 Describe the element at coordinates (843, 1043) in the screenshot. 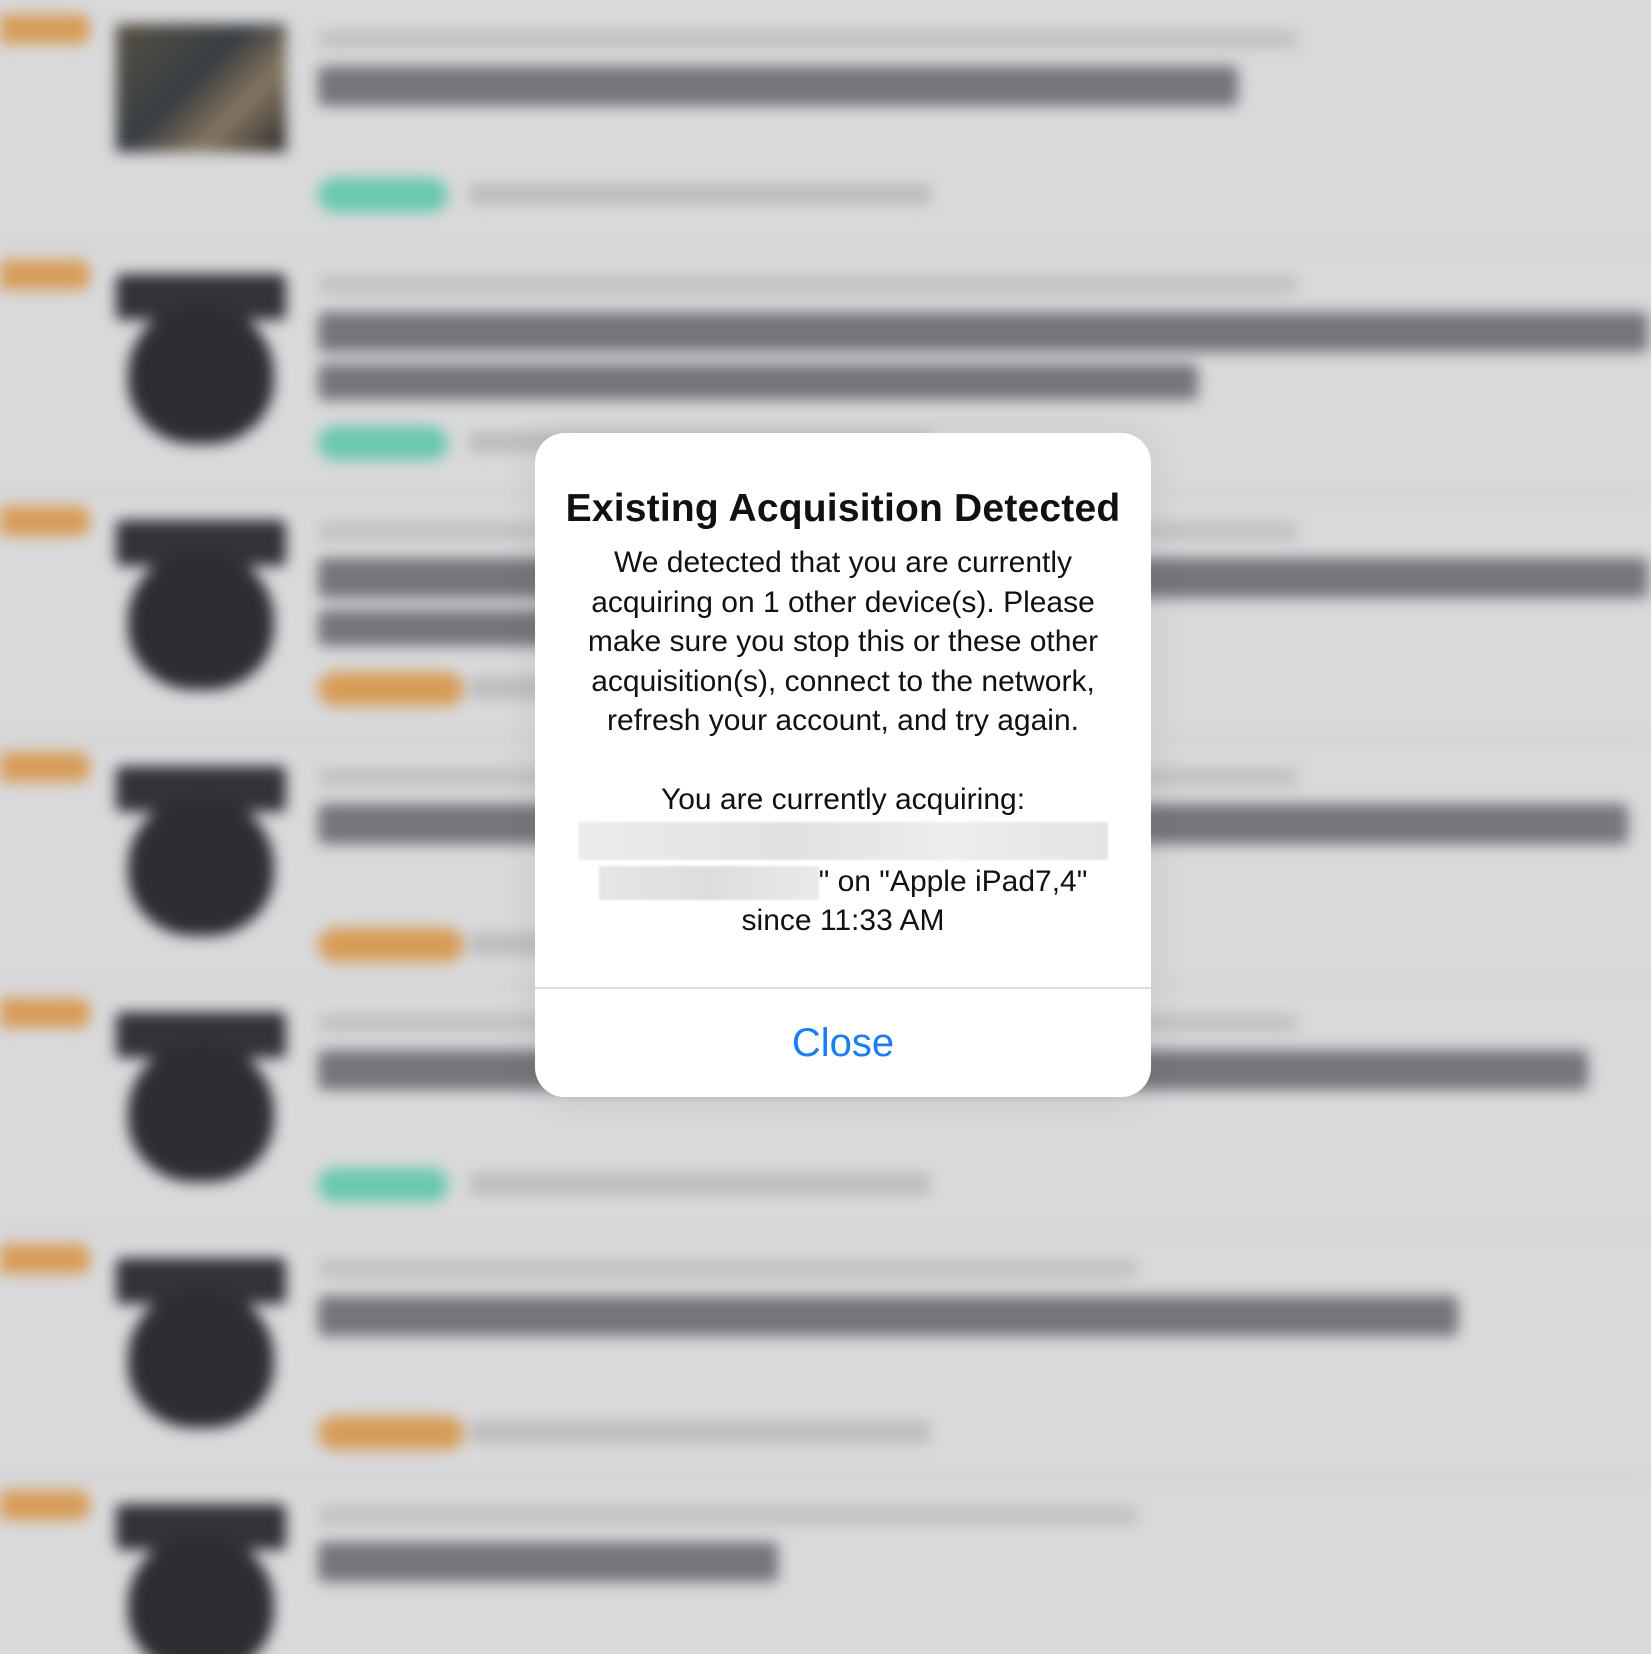

I see `close-button: Close` at that location.